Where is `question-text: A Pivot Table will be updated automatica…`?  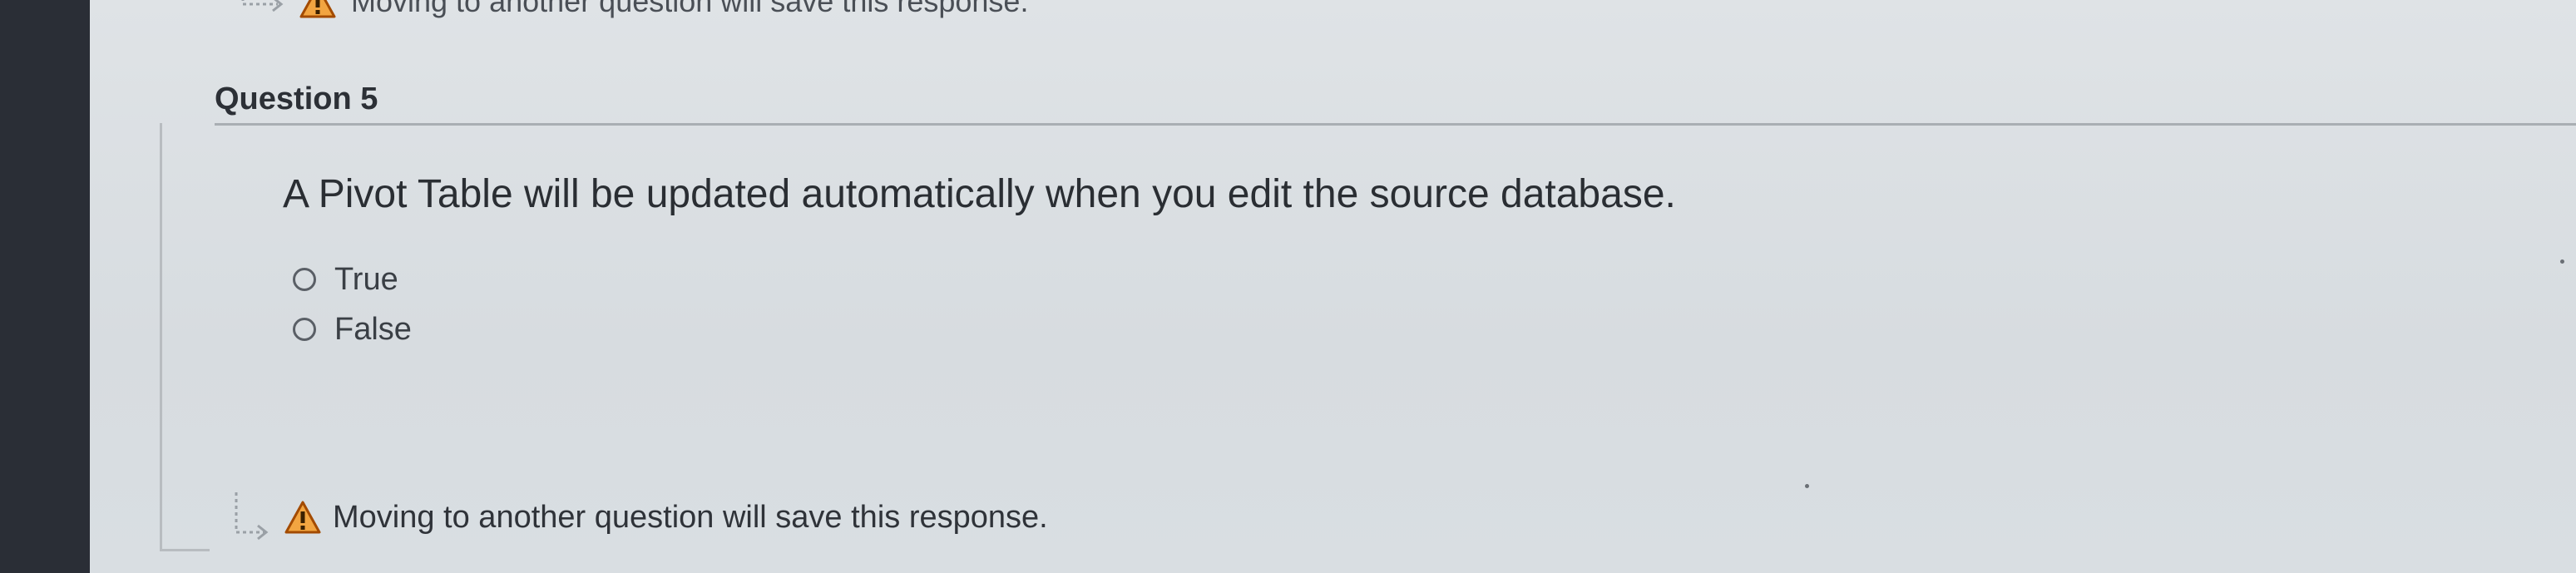
question-text: A Pivot Table will be updated automatica… is located at coordinates (979, 194).